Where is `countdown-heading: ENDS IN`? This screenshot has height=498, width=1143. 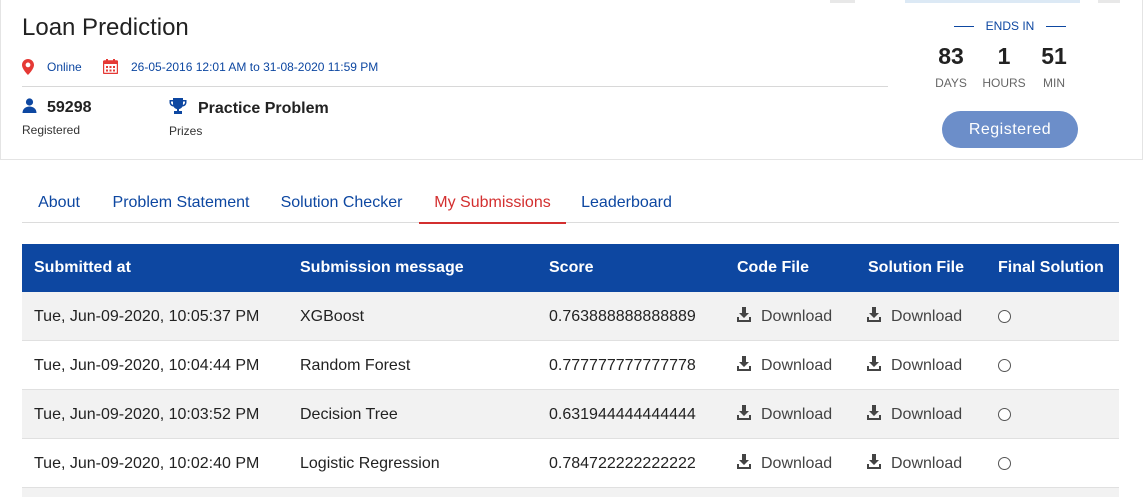
countdown-heading: ENDS IN is located at coordinates (1010, 26).